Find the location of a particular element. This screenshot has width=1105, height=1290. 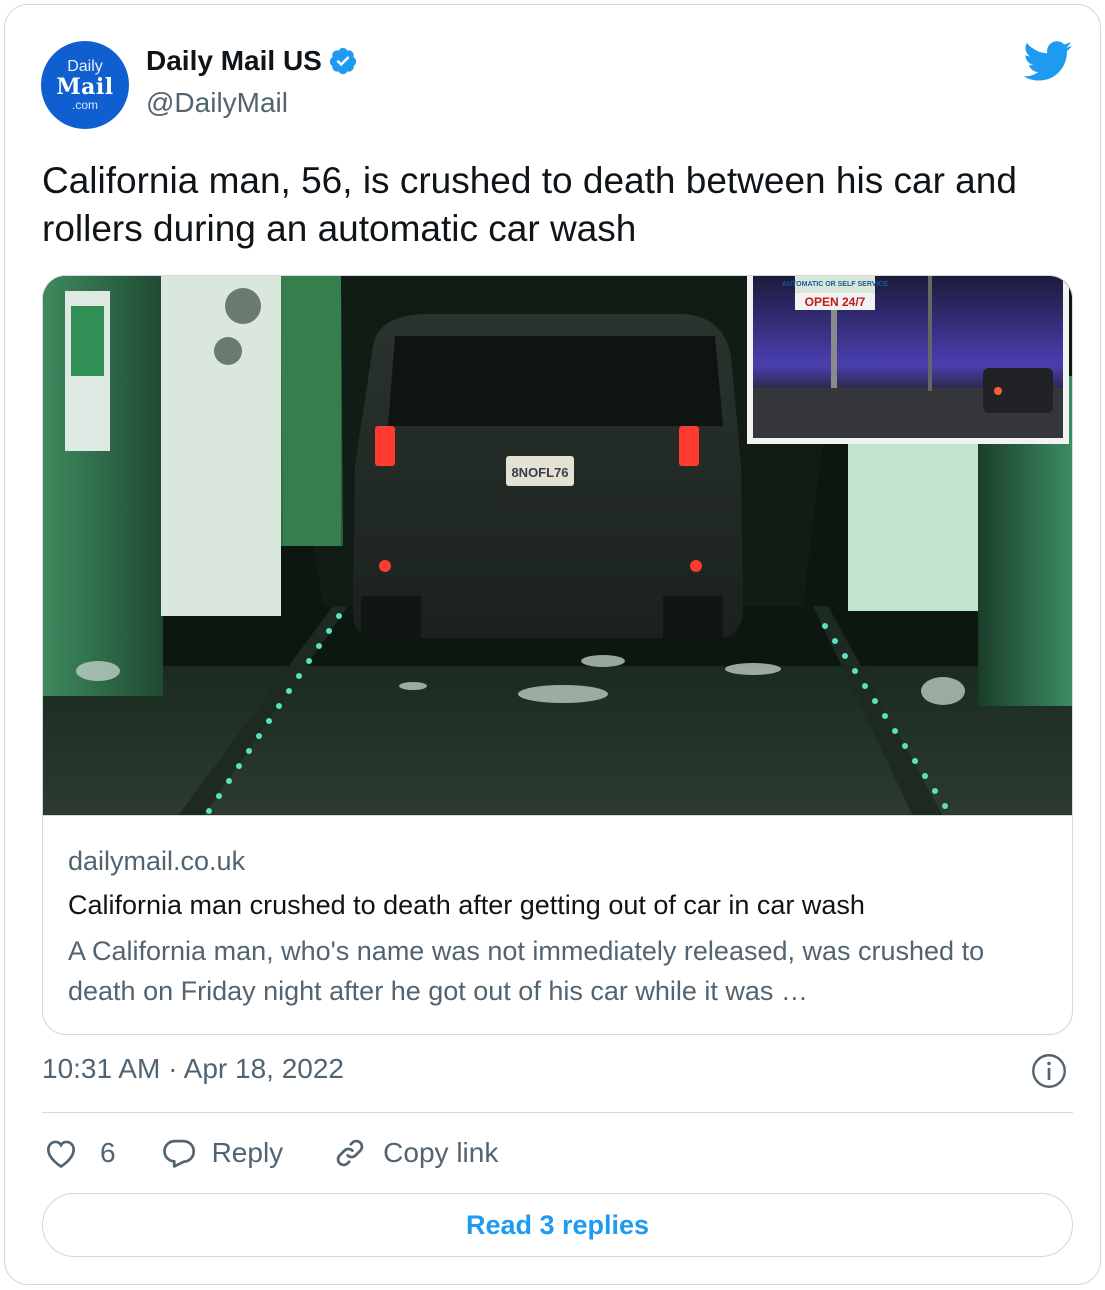

verified-badge-icon is located at coordinates (342, 61).